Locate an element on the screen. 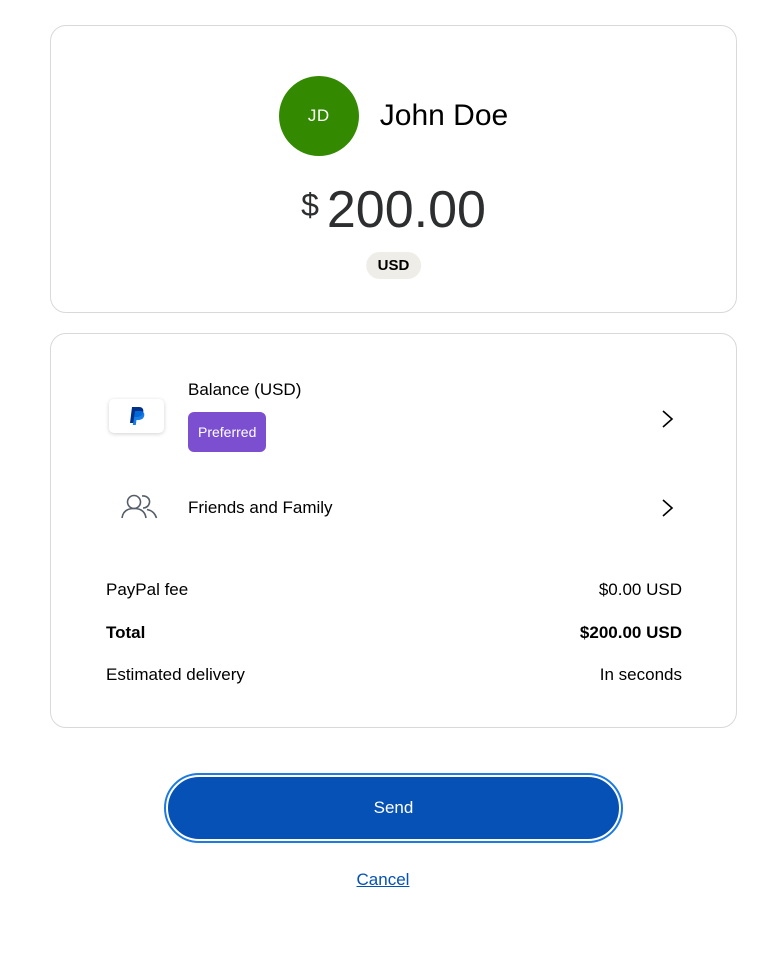 The image size is (766, 958). people-icon is located at coordinates (139, 506).